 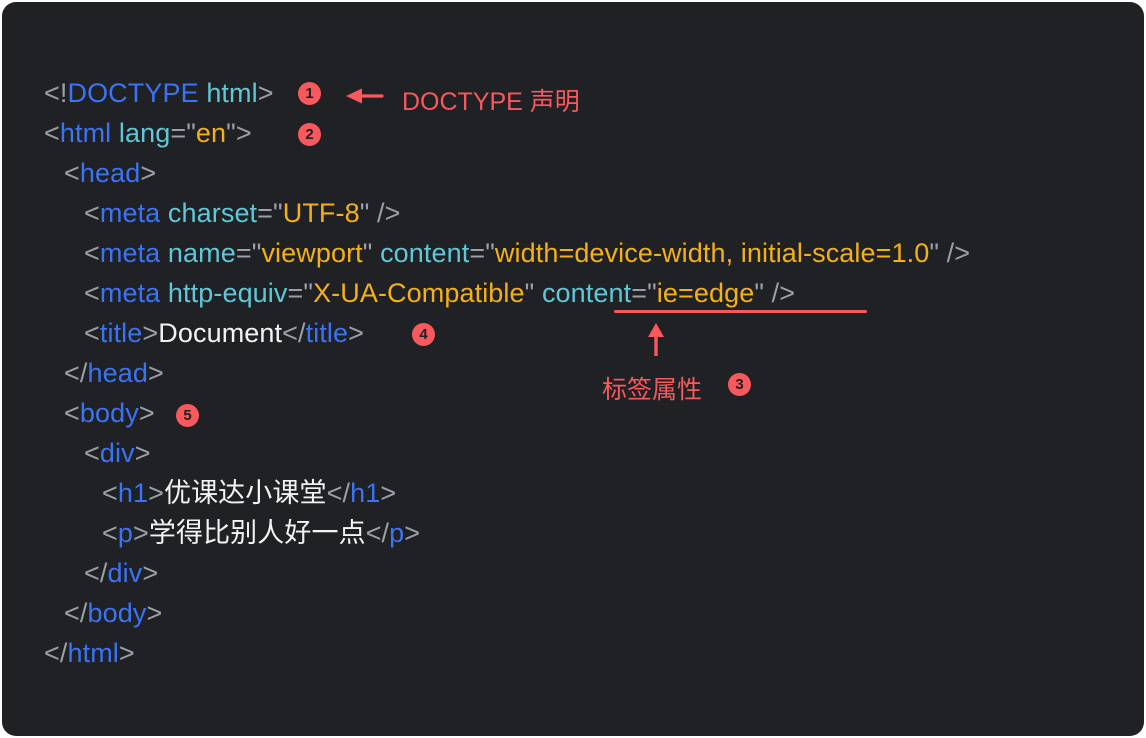 What do you see at coordinates (133, 93) in the screenshot?
I see `code-token: DOCTYPE` at bounding box center [133, 93].